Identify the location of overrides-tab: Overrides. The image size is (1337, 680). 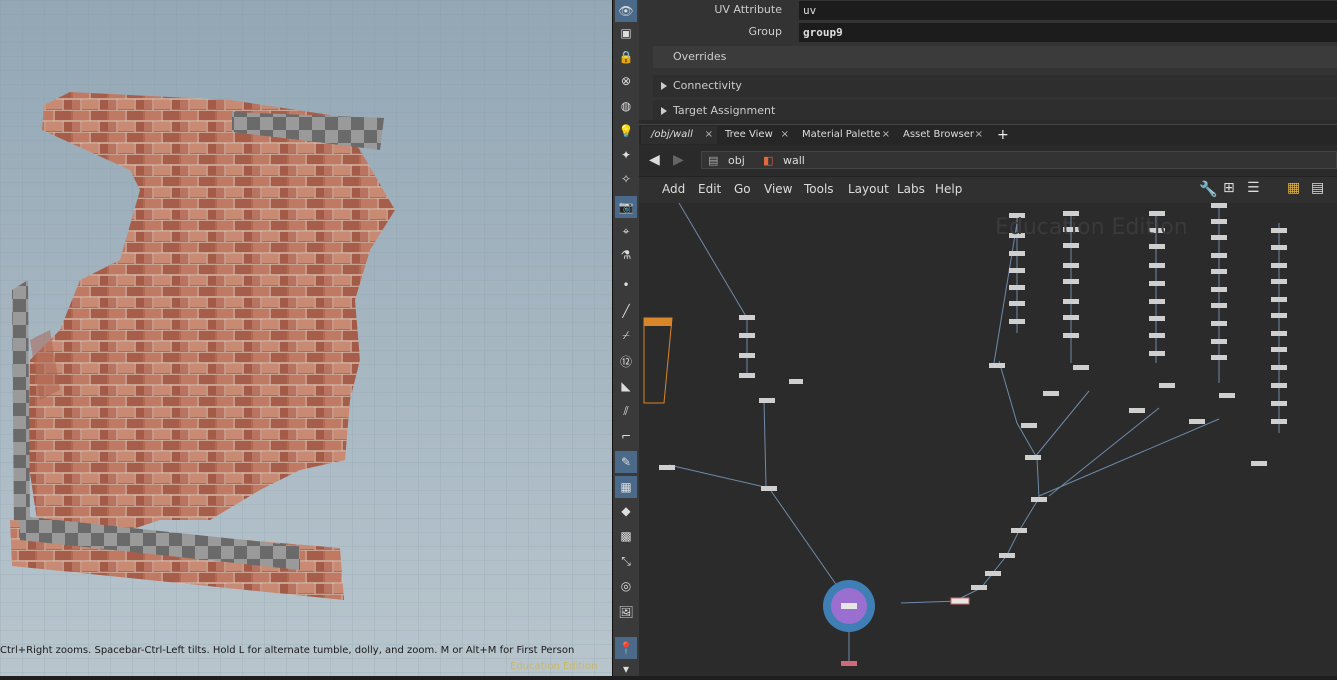
(995, 57).